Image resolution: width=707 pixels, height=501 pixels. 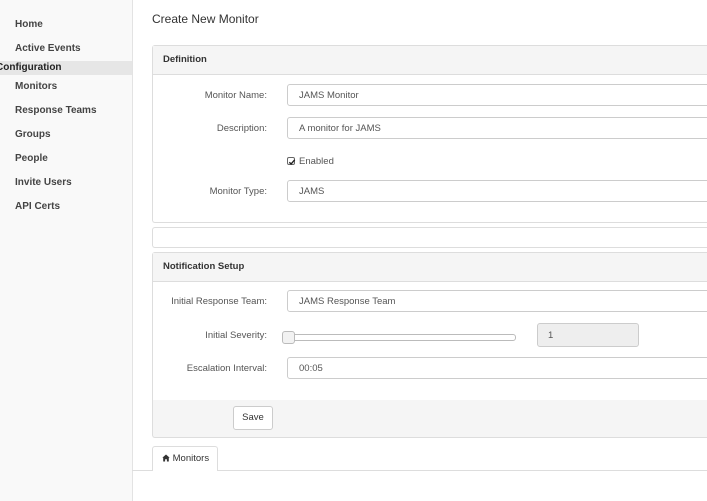 What do you see at coordinates (29, 24) in the screenshot?
I see `sidebar-item-home: Home` at bounding box center [29, 24].